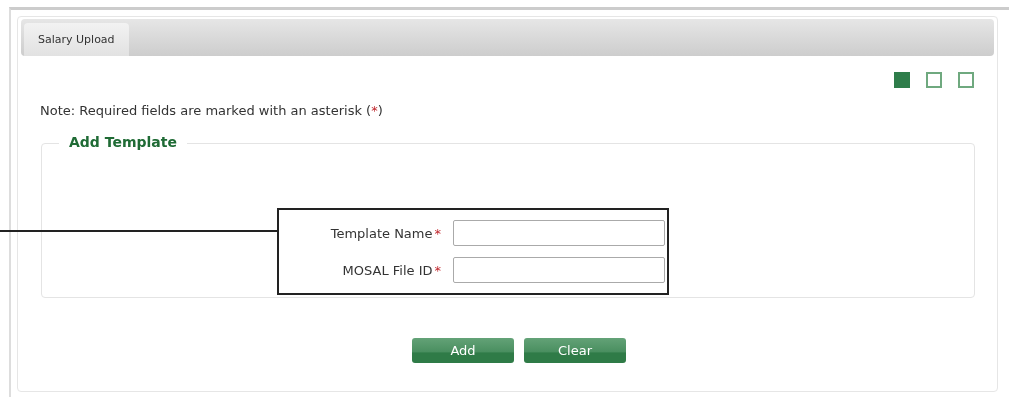  What do you see at coordinates (76, 39) in the screenshot?
I see `tab: Salary Upload` at bounding box center [76, 39].